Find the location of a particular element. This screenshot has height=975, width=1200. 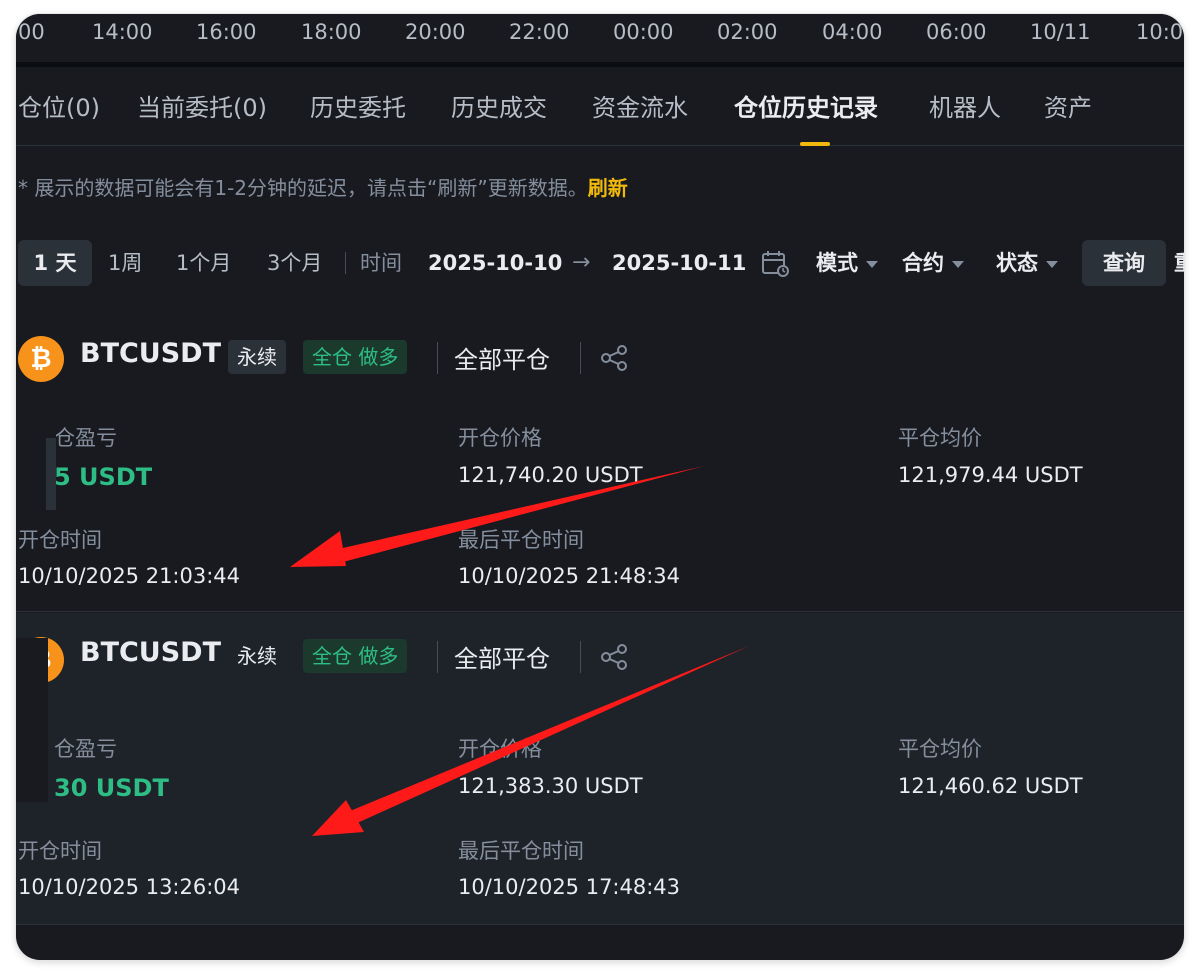

time-label: 时间 is located at coordinates (381, 263).